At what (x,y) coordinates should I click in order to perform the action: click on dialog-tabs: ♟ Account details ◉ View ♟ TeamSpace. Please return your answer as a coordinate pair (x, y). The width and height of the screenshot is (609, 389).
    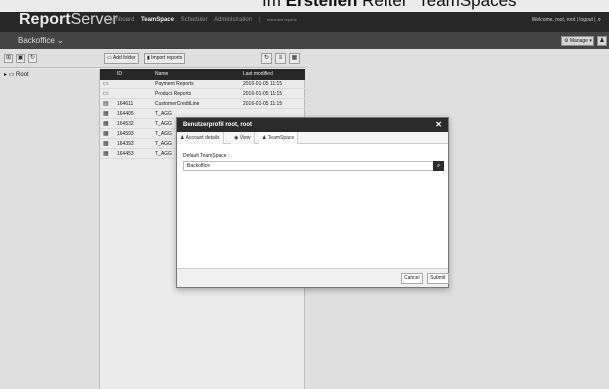
    Looking at the image, I should click on (312, 138).